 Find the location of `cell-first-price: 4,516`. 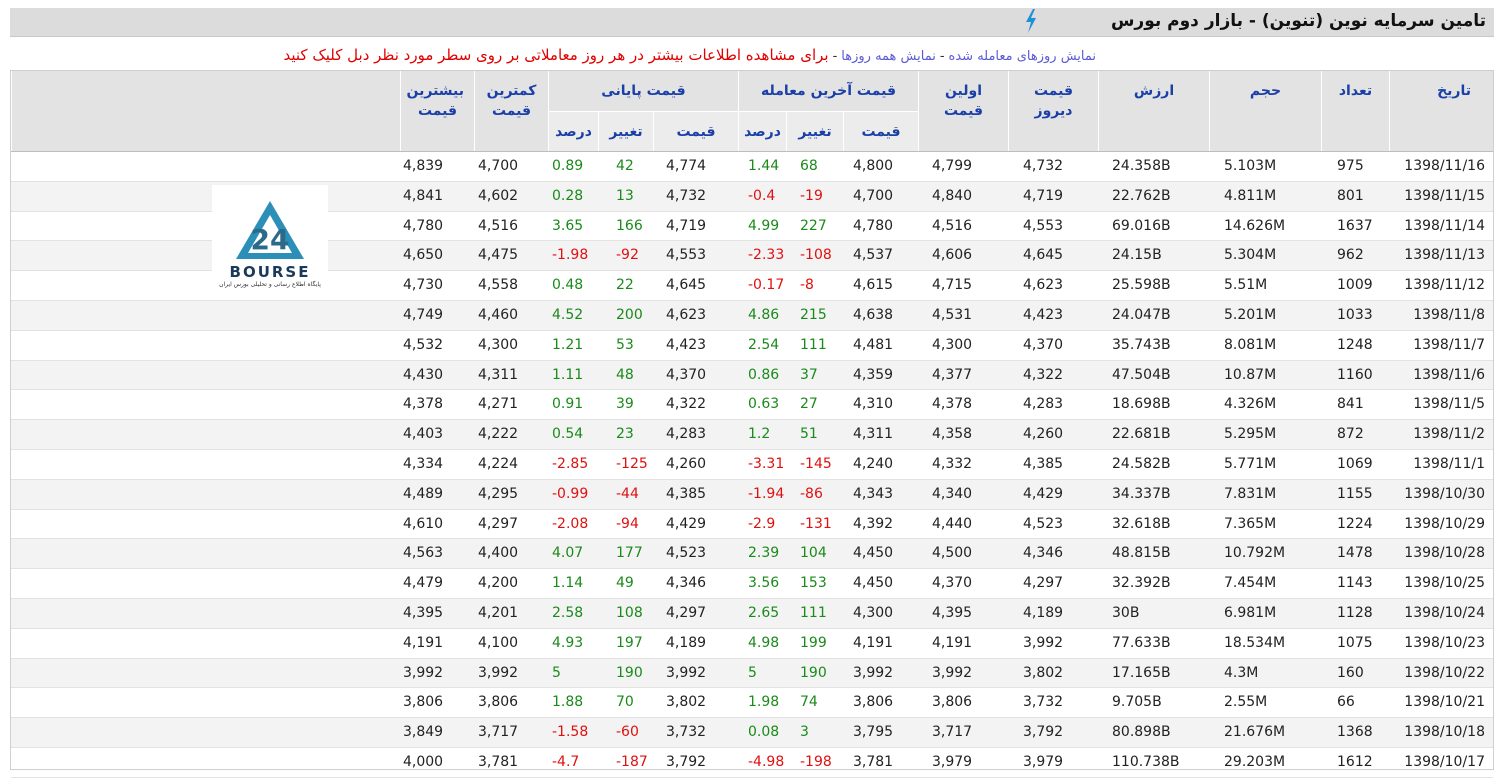

cell-first-price: 4,516 is located at coordinates (952, 225).